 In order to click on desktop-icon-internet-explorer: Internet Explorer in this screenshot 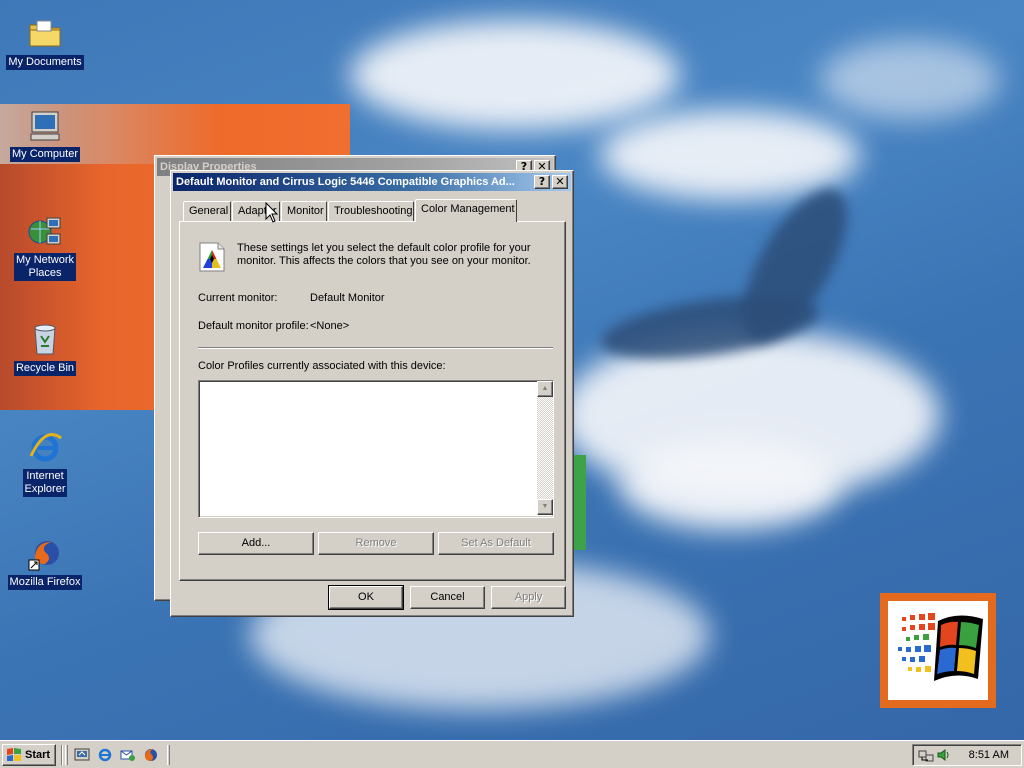, I will do `click(45, 463)`.